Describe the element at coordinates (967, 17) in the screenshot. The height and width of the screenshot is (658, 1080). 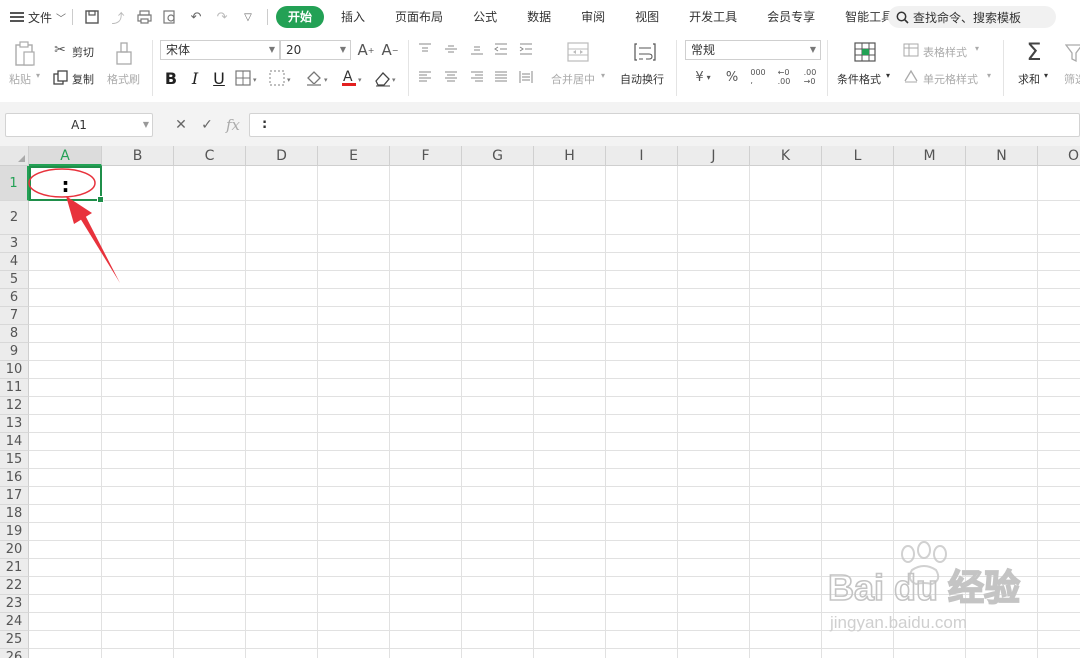
I see `search-placeholder: 查找命令、搜索模板` at that location.